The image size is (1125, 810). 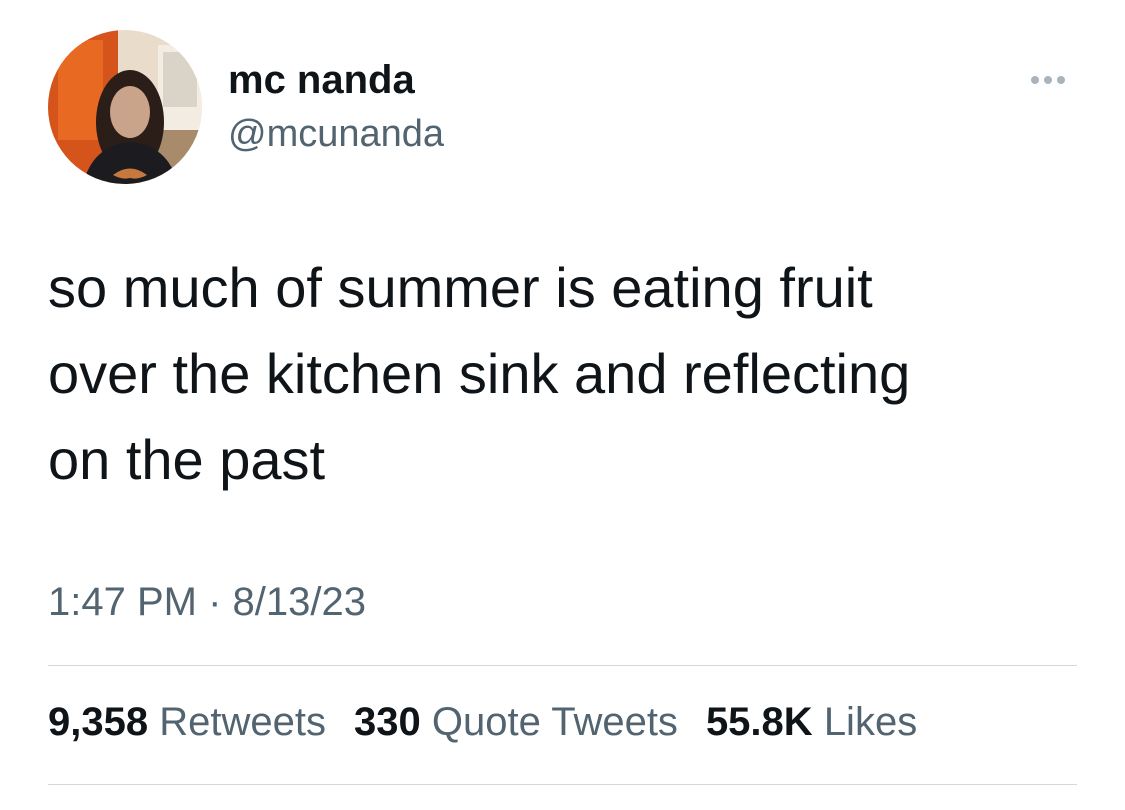 I want to click on divider-bottom, so click(x=562, y=784).